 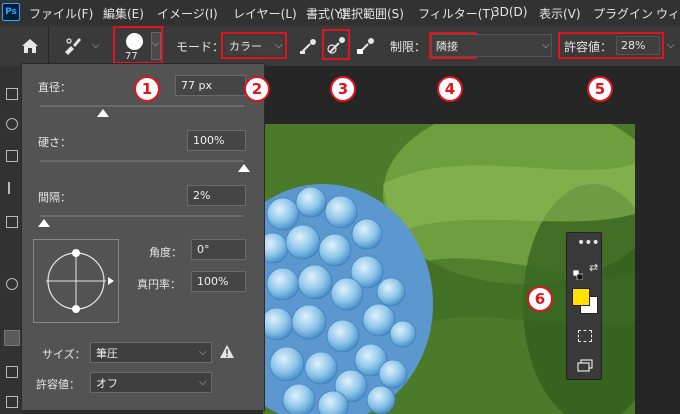 I want to click on tolerance-control-select: オフ ⌵, so click(x=151, y=382).